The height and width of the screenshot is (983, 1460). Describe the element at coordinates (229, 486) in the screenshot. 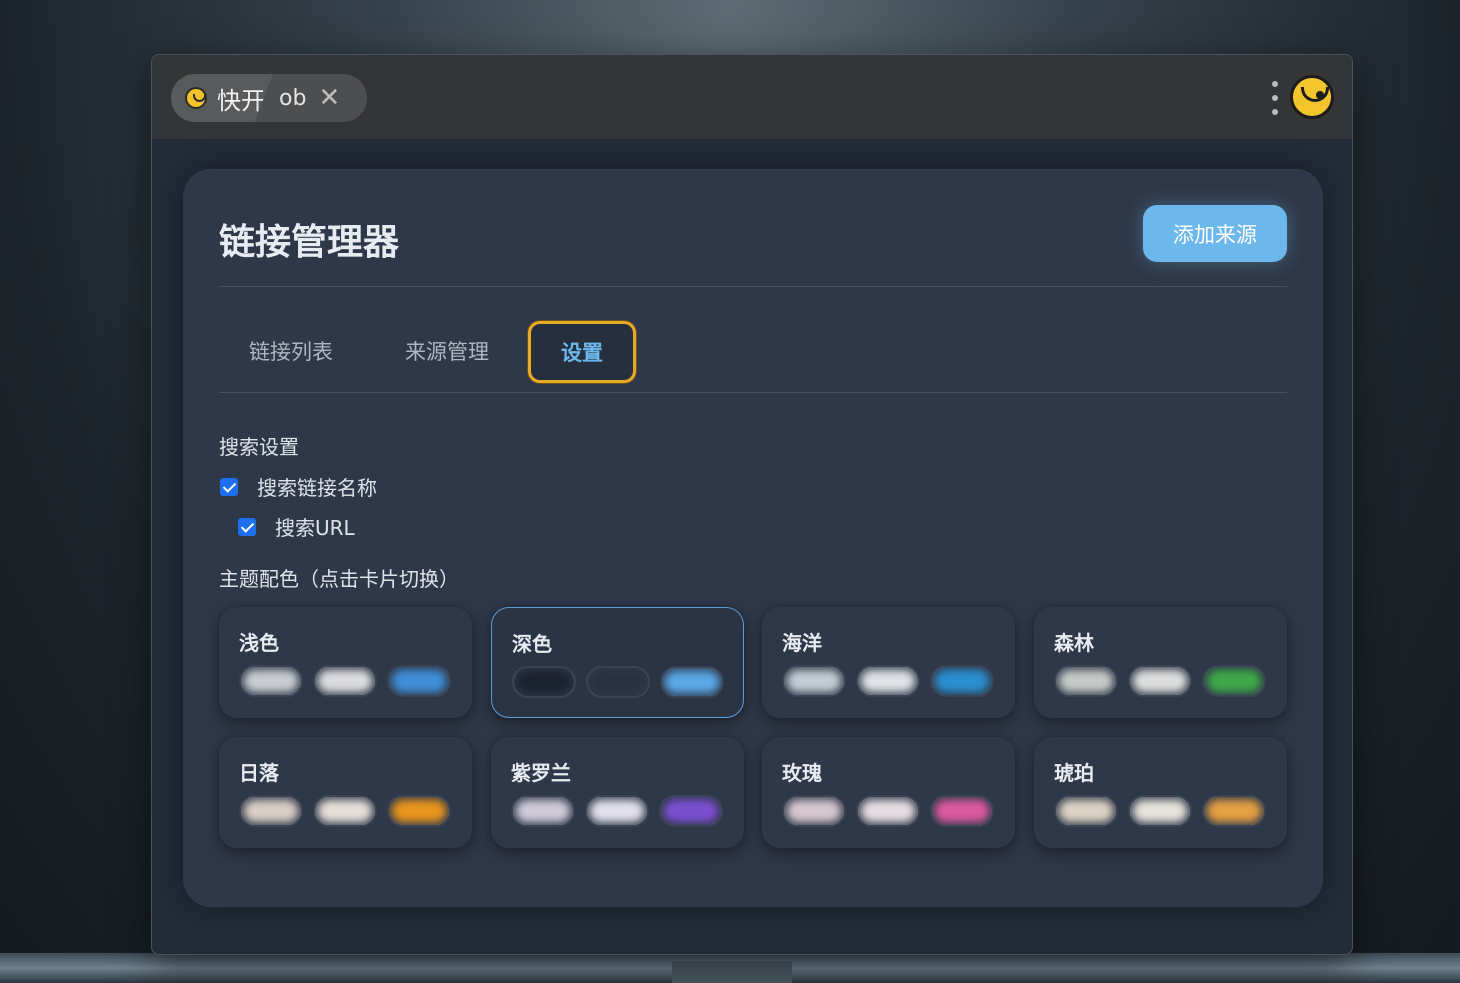

I see `search-name-checkbox` at that location.